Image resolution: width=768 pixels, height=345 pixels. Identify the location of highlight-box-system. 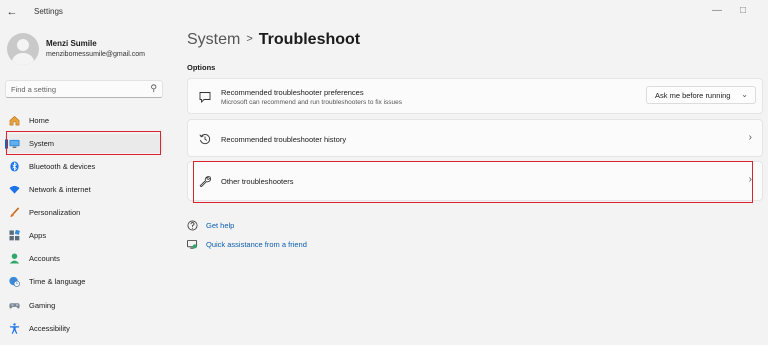
(83, 143).